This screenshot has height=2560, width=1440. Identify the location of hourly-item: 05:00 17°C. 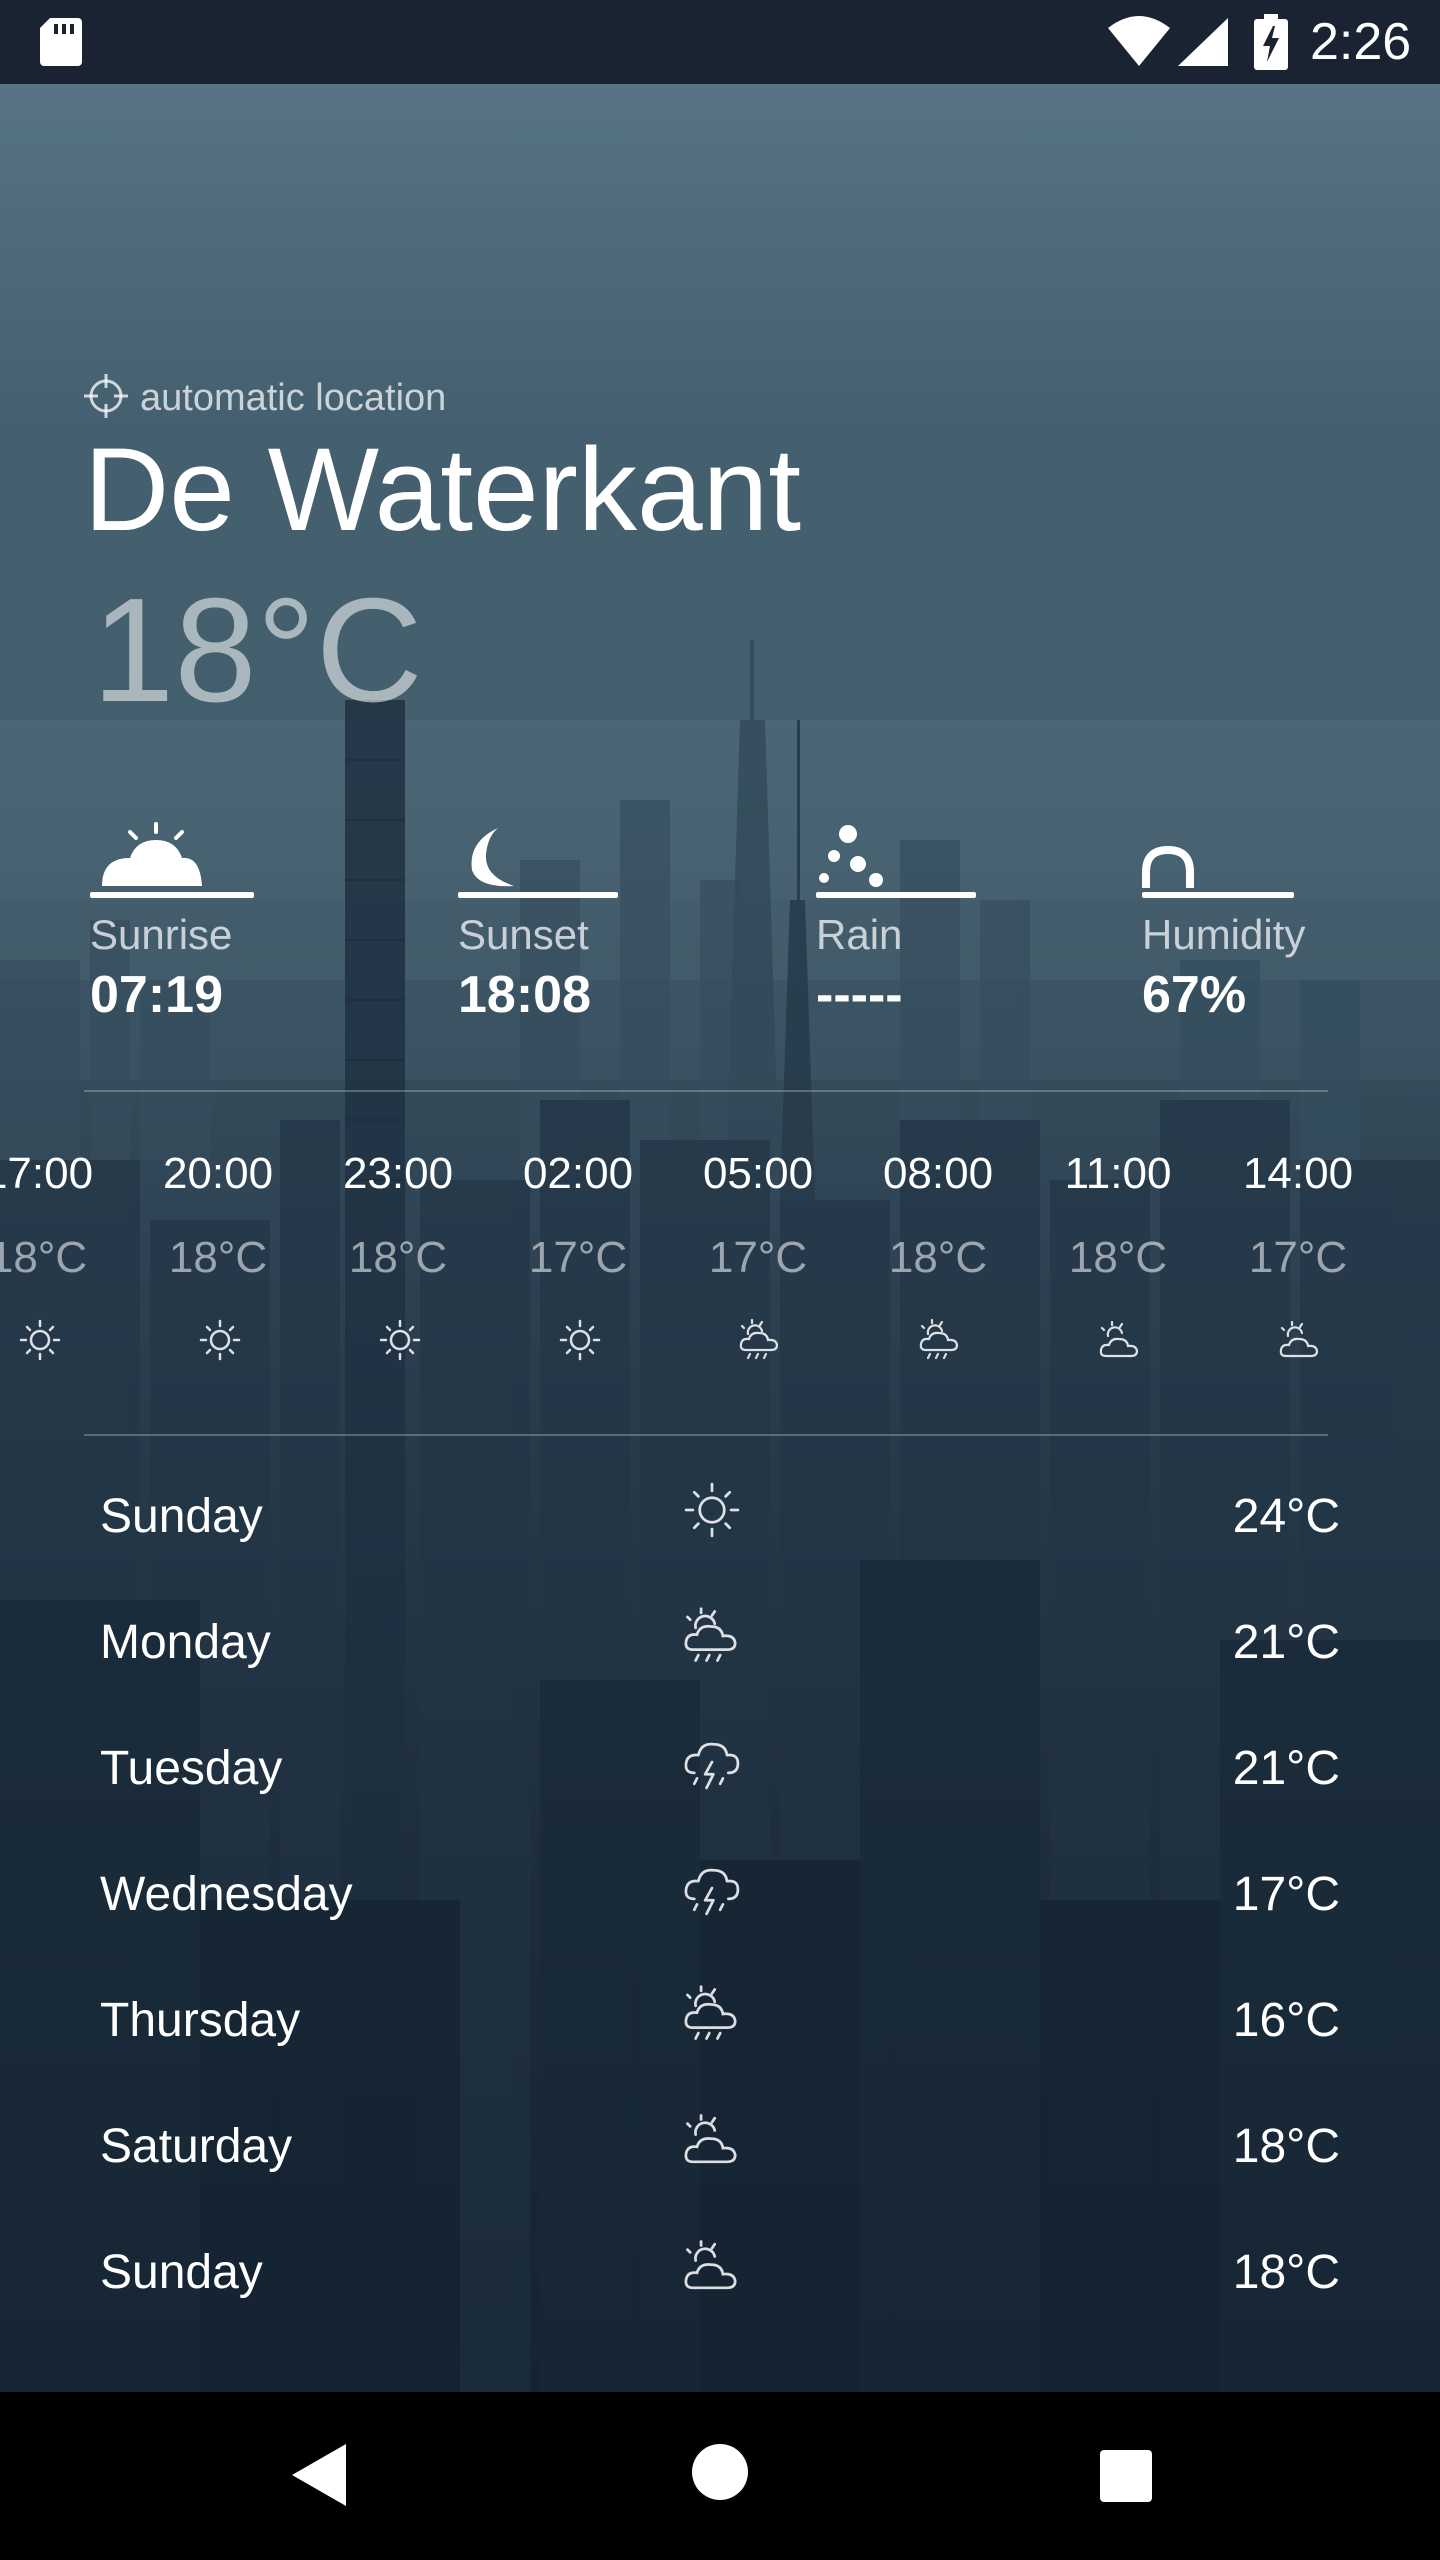
(758, 1255).